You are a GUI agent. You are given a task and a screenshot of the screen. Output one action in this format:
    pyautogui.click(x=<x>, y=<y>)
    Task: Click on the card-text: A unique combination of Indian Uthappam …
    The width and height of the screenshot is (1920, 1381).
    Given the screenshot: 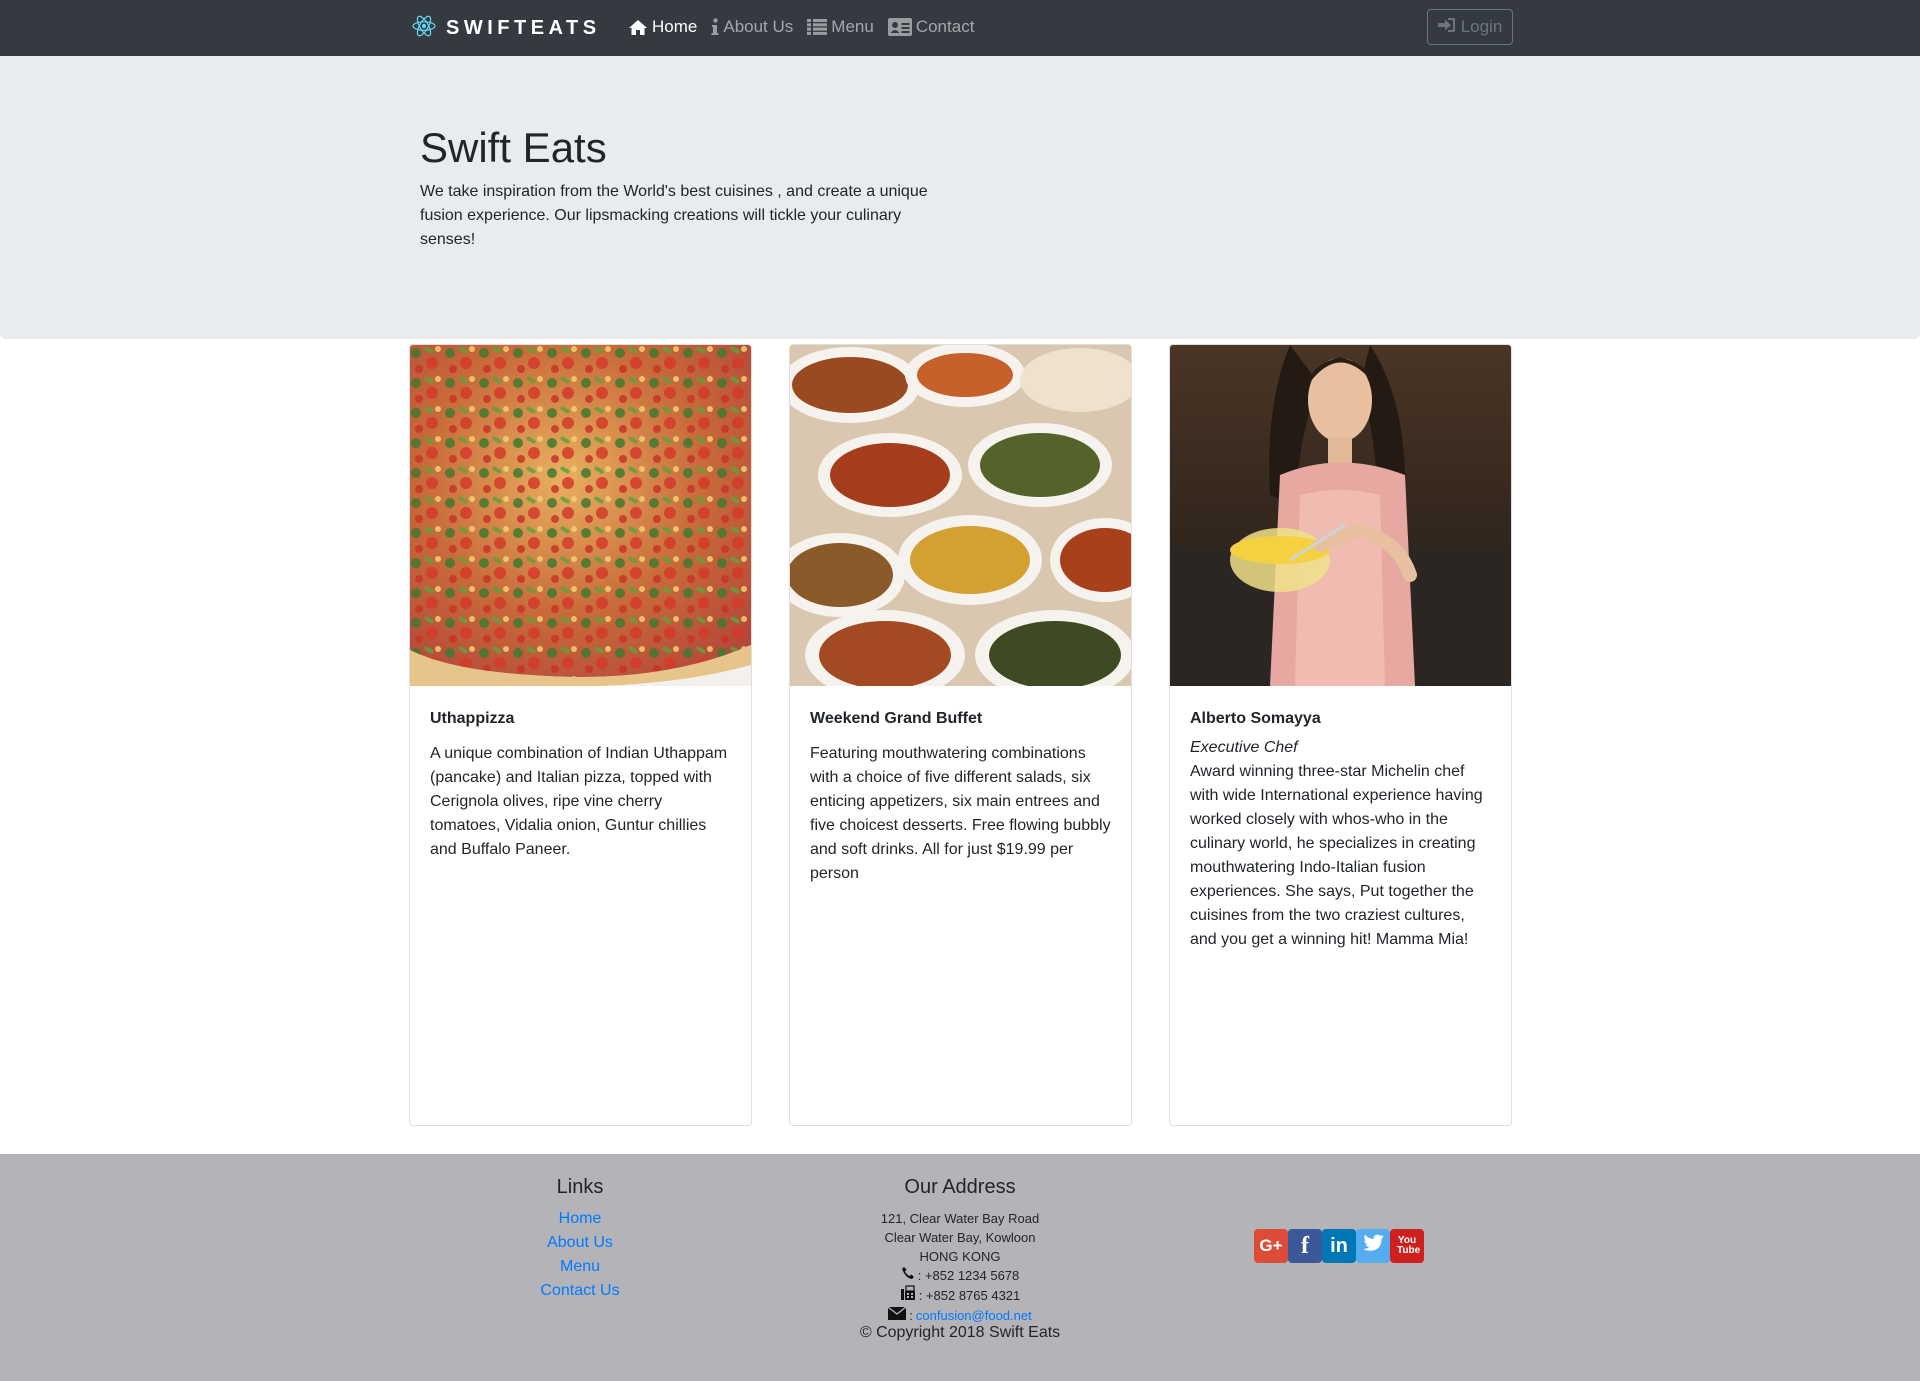 What is the action you would take?
    pyautogui.click(x=579, y=801)
    